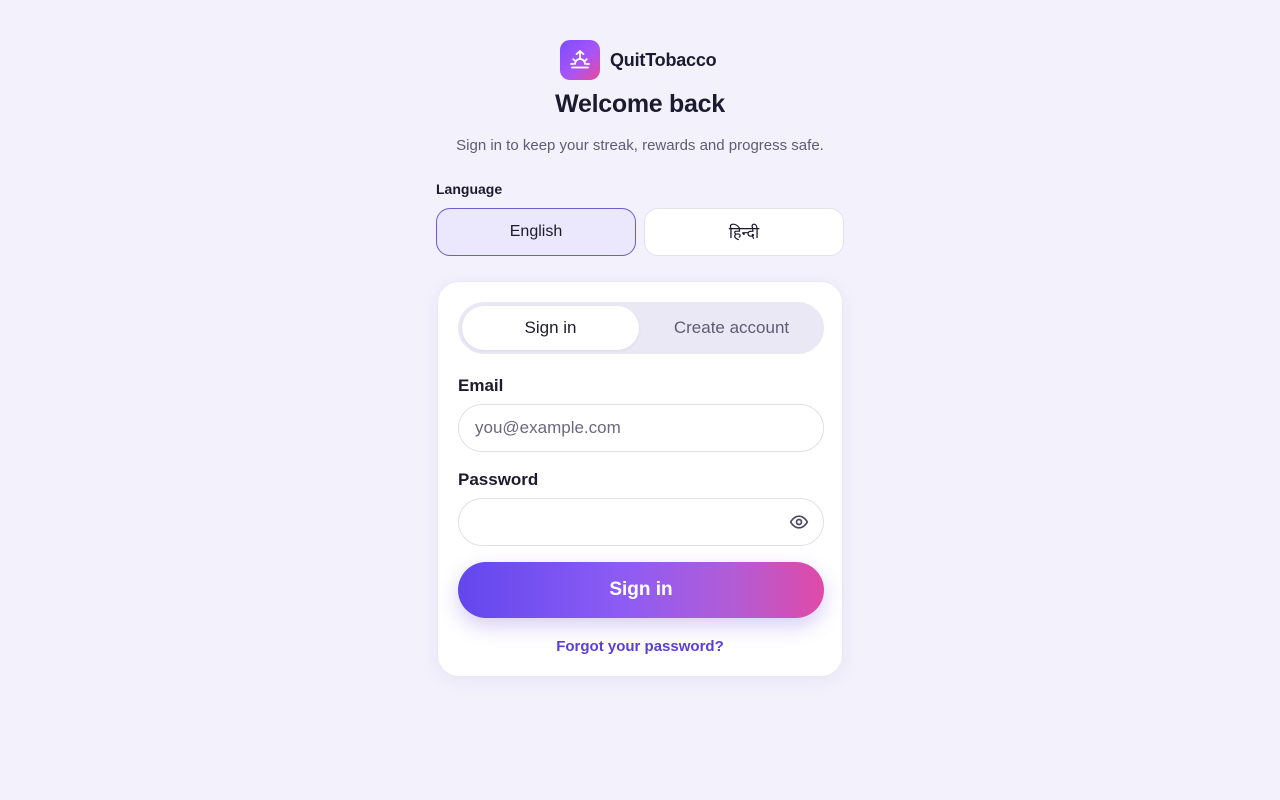 The image size is (1280, 800). Describe the element at coordinates (641, 328) in the screenshot. I see `auth-tabs: Sign in Create account` at that location.